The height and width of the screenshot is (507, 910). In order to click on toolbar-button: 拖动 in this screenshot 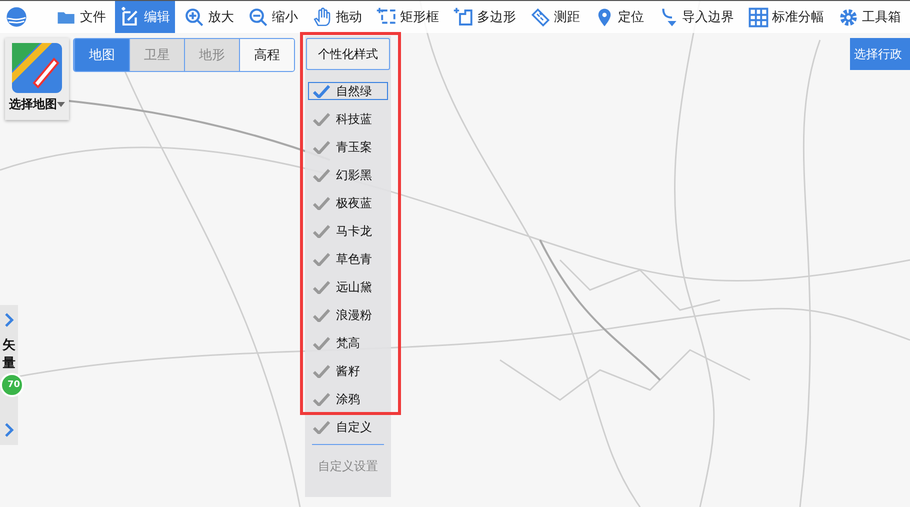, I will do `click(337, 17)`.